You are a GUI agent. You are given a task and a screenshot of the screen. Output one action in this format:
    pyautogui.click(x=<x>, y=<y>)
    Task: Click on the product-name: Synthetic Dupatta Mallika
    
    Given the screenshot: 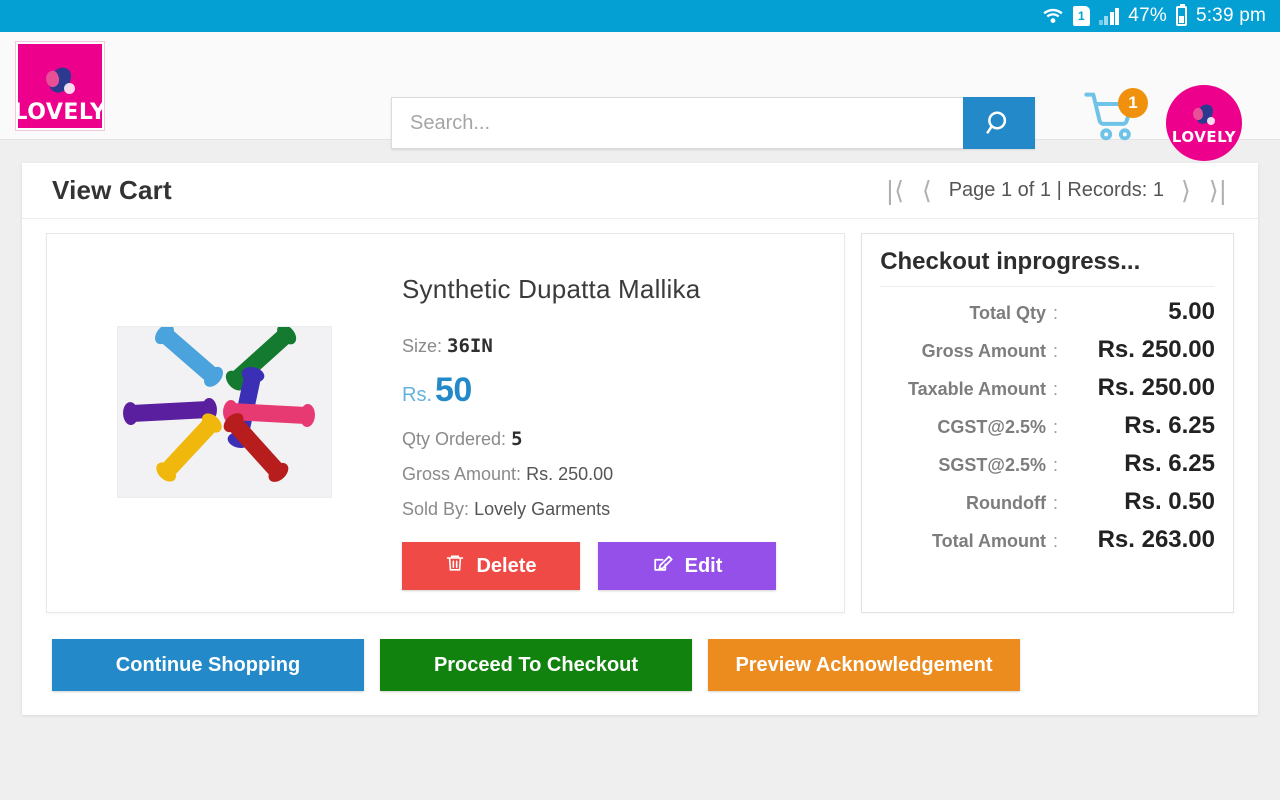 What is the action you would take?
    pyautogui.click(x=551, y=289)
    